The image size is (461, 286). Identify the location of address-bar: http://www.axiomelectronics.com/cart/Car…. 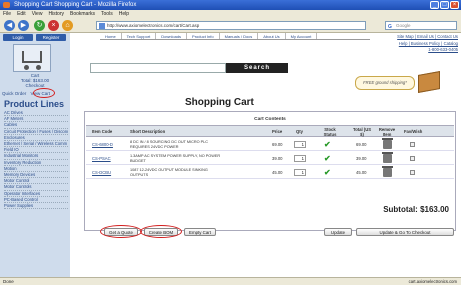
(231, 25).